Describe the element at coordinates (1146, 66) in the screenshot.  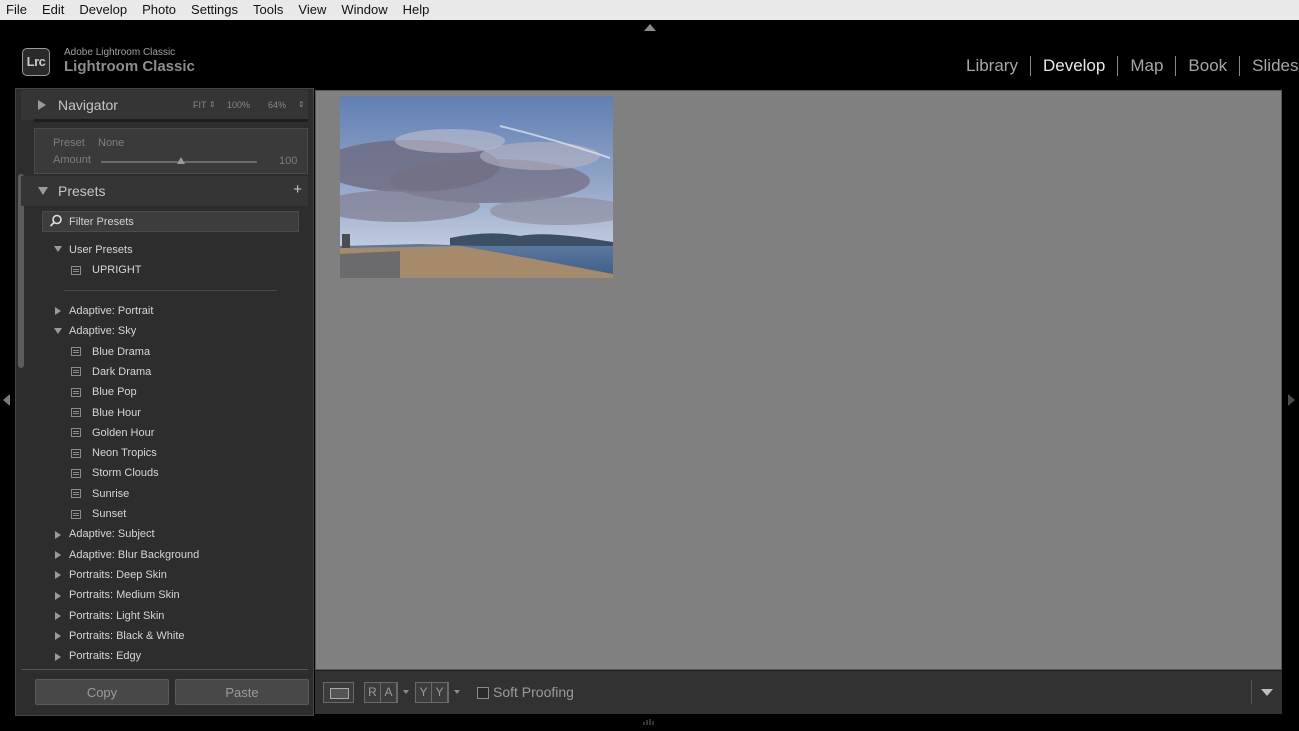
I see `module-map: Map` at that location.